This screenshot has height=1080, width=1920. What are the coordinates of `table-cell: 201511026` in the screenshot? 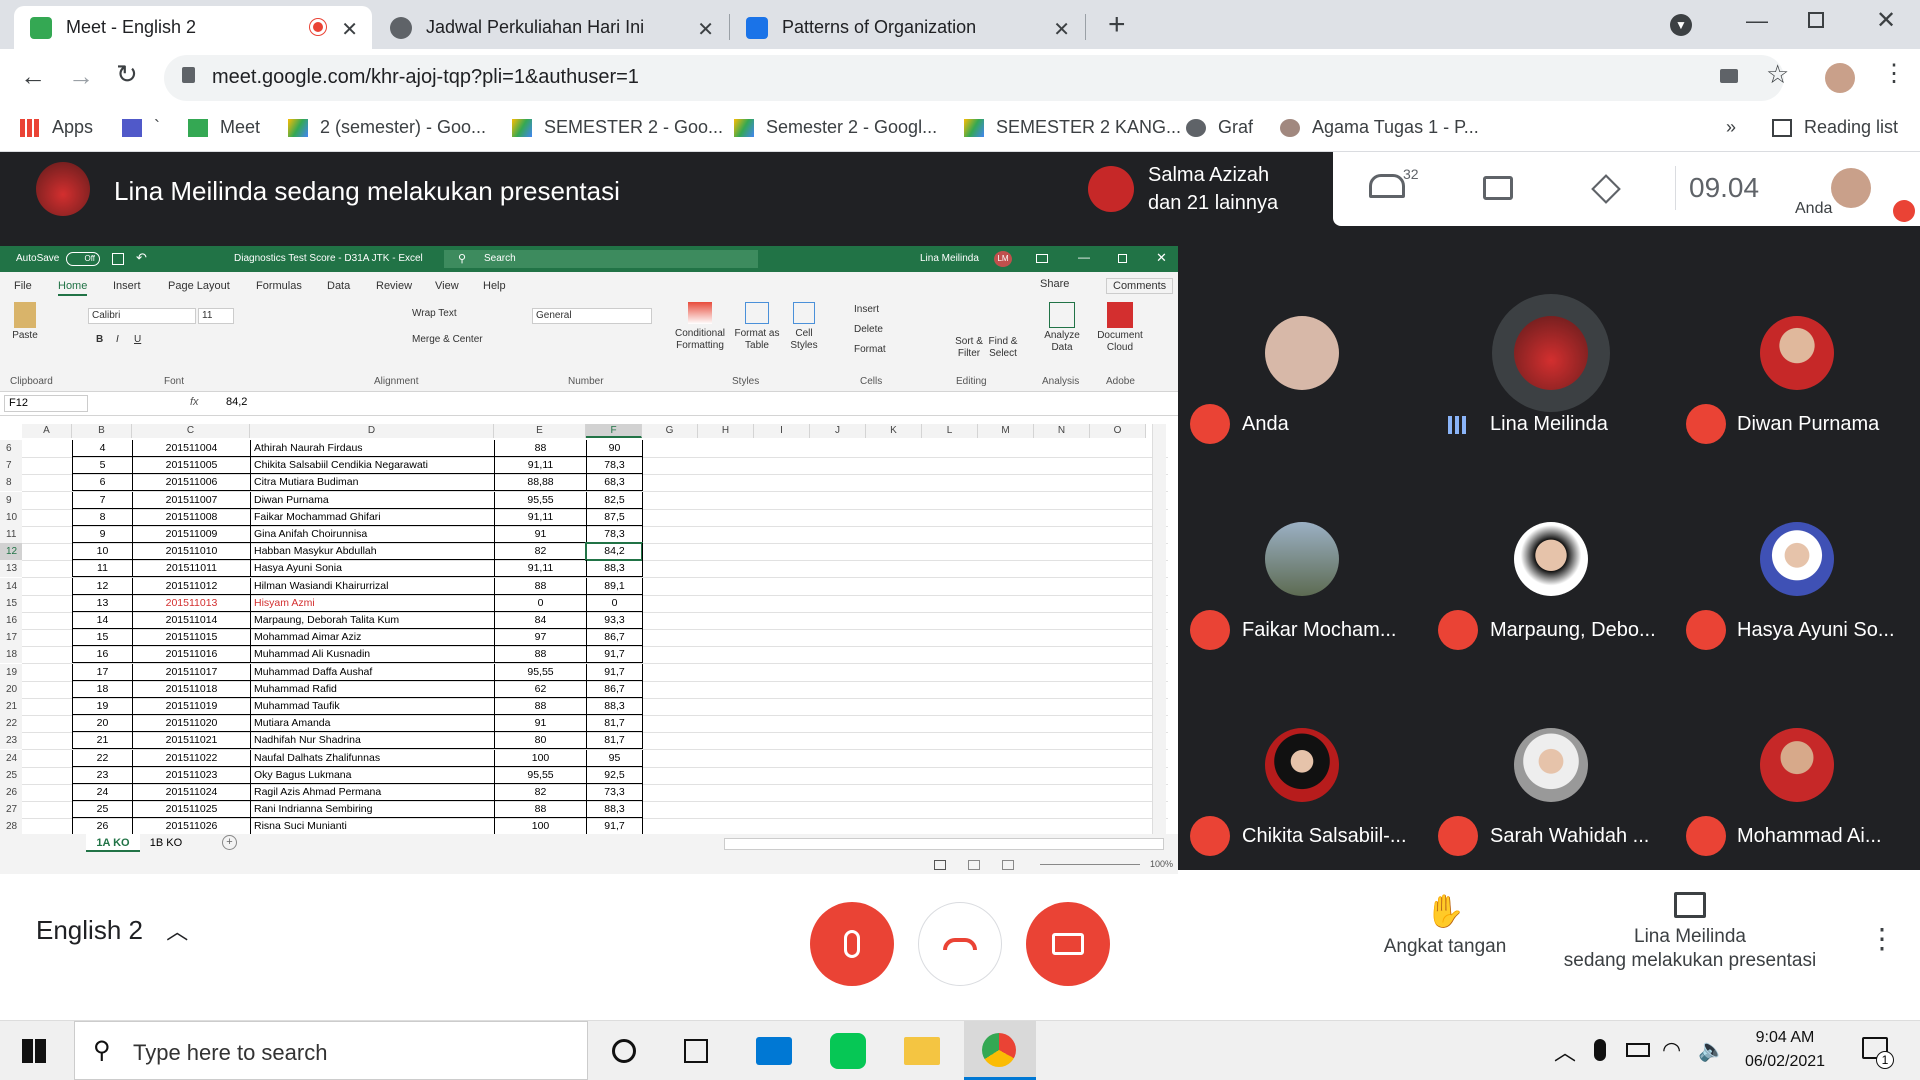 It's located at (191, 827).